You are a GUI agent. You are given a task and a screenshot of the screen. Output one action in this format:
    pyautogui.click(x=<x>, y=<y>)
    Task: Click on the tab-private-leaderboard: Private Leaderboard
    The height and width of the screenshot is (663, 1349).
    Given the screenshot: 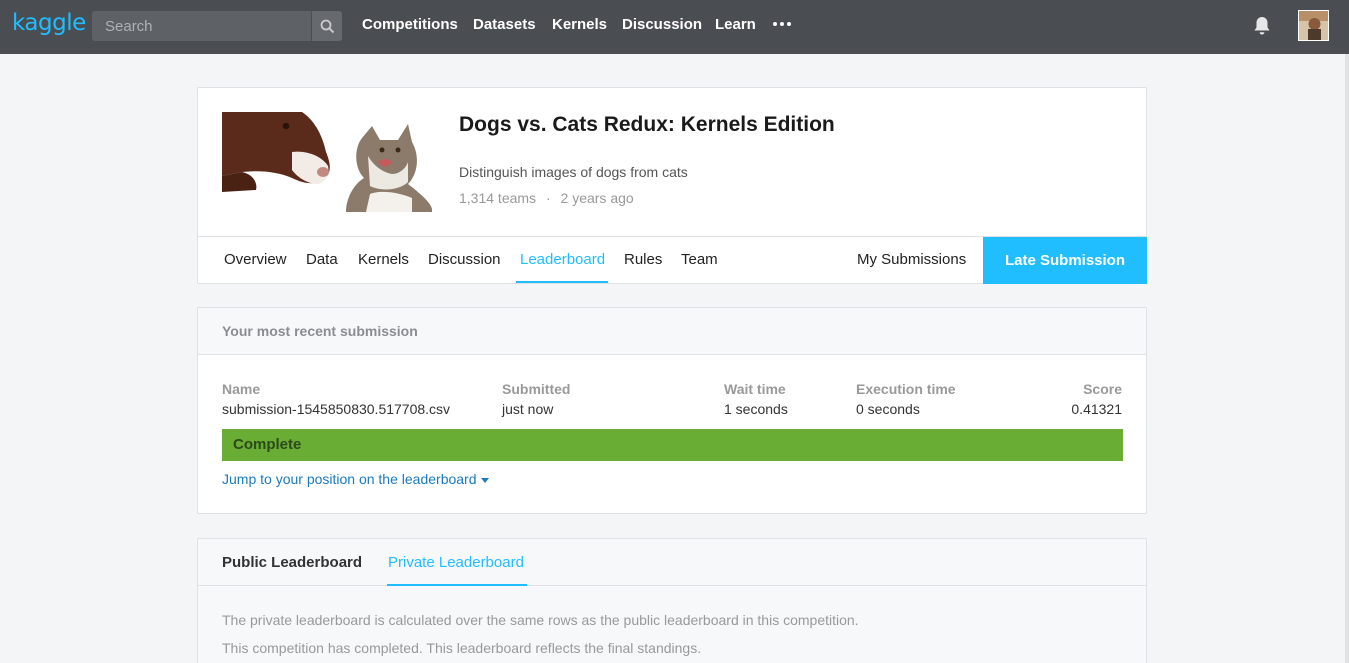 What is the action you would take?
    pyautogui.click(x=456, y=562)
    